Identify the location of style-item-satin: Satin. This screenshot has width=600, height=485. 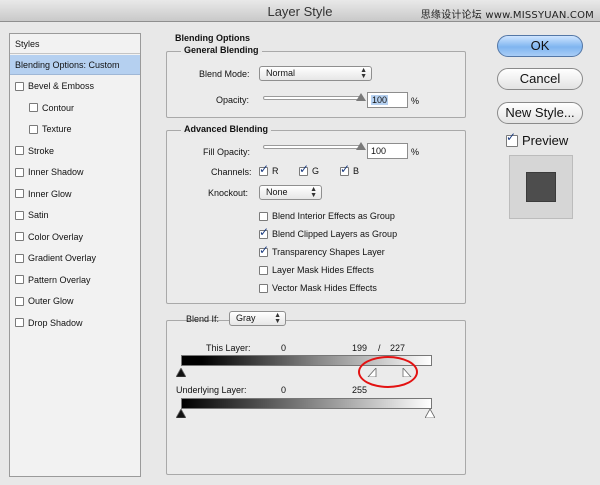
(75, 215).